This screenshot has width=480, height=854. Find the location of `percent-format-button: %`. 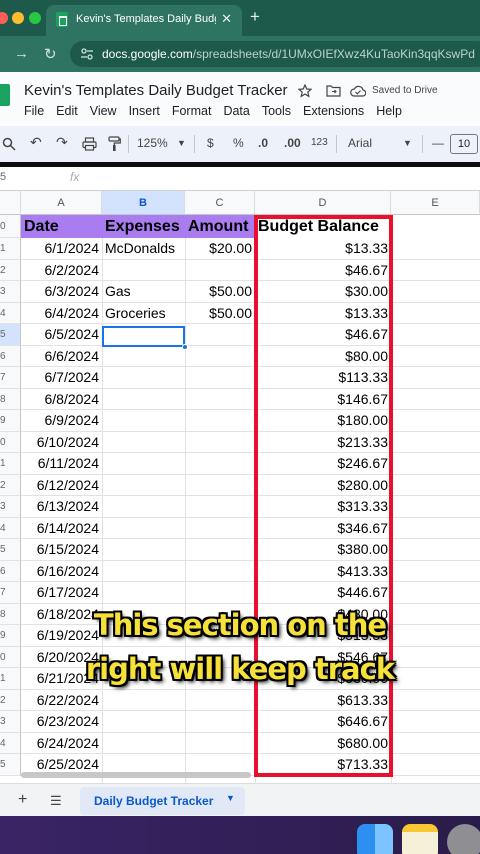

percent-format-button: % is located at coordinates (238, 143).